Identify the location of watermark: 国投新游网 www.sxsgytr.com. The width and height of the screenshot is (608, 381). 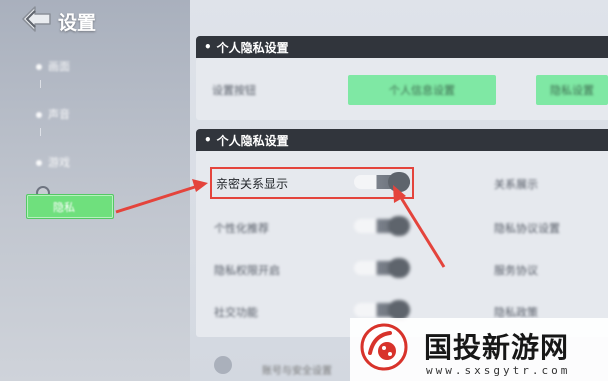
(479, 349).